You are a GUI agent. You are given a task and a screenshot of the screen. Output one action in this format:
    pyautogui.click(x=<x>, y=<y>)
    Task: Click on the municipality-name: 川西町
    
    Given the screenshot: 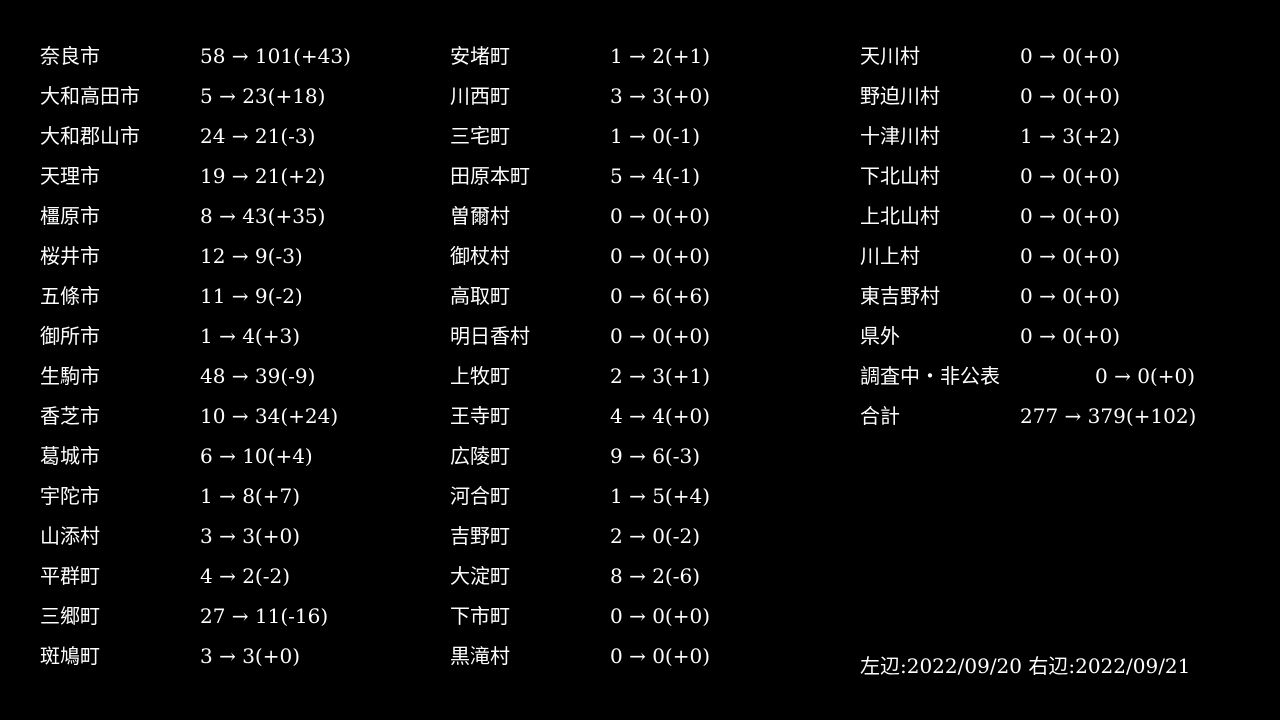 What is the action you would take?
    pyautogui.click(x=480, y=96)
    